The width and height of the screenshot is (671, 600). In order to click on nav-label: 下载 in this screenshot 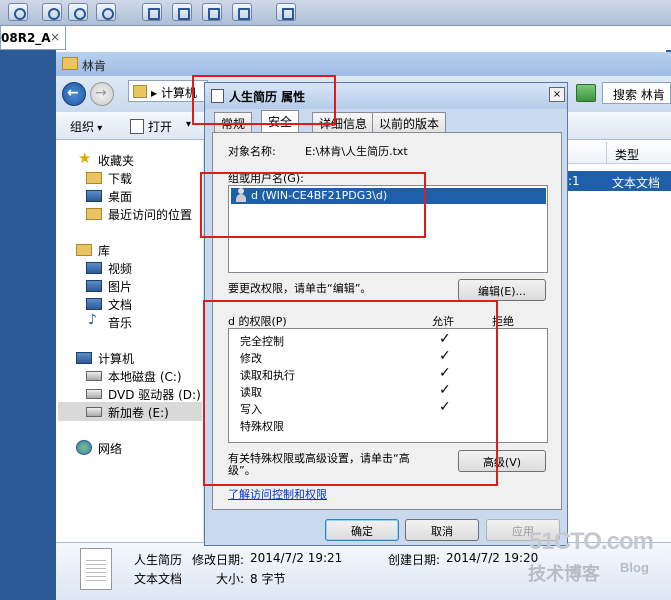, I will do `click(120, 179)`.